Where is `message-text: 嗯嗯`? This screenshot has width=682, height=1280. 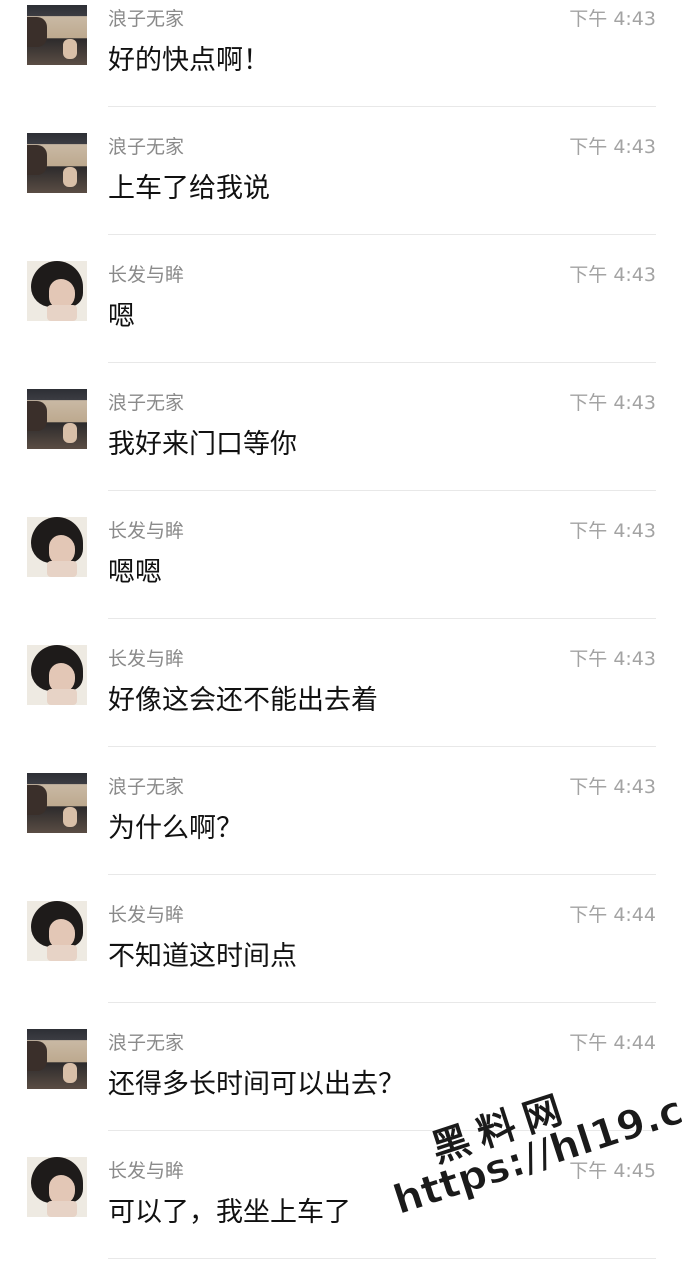 message-text: 嗯嗯 is located at coordinates (135, 572).